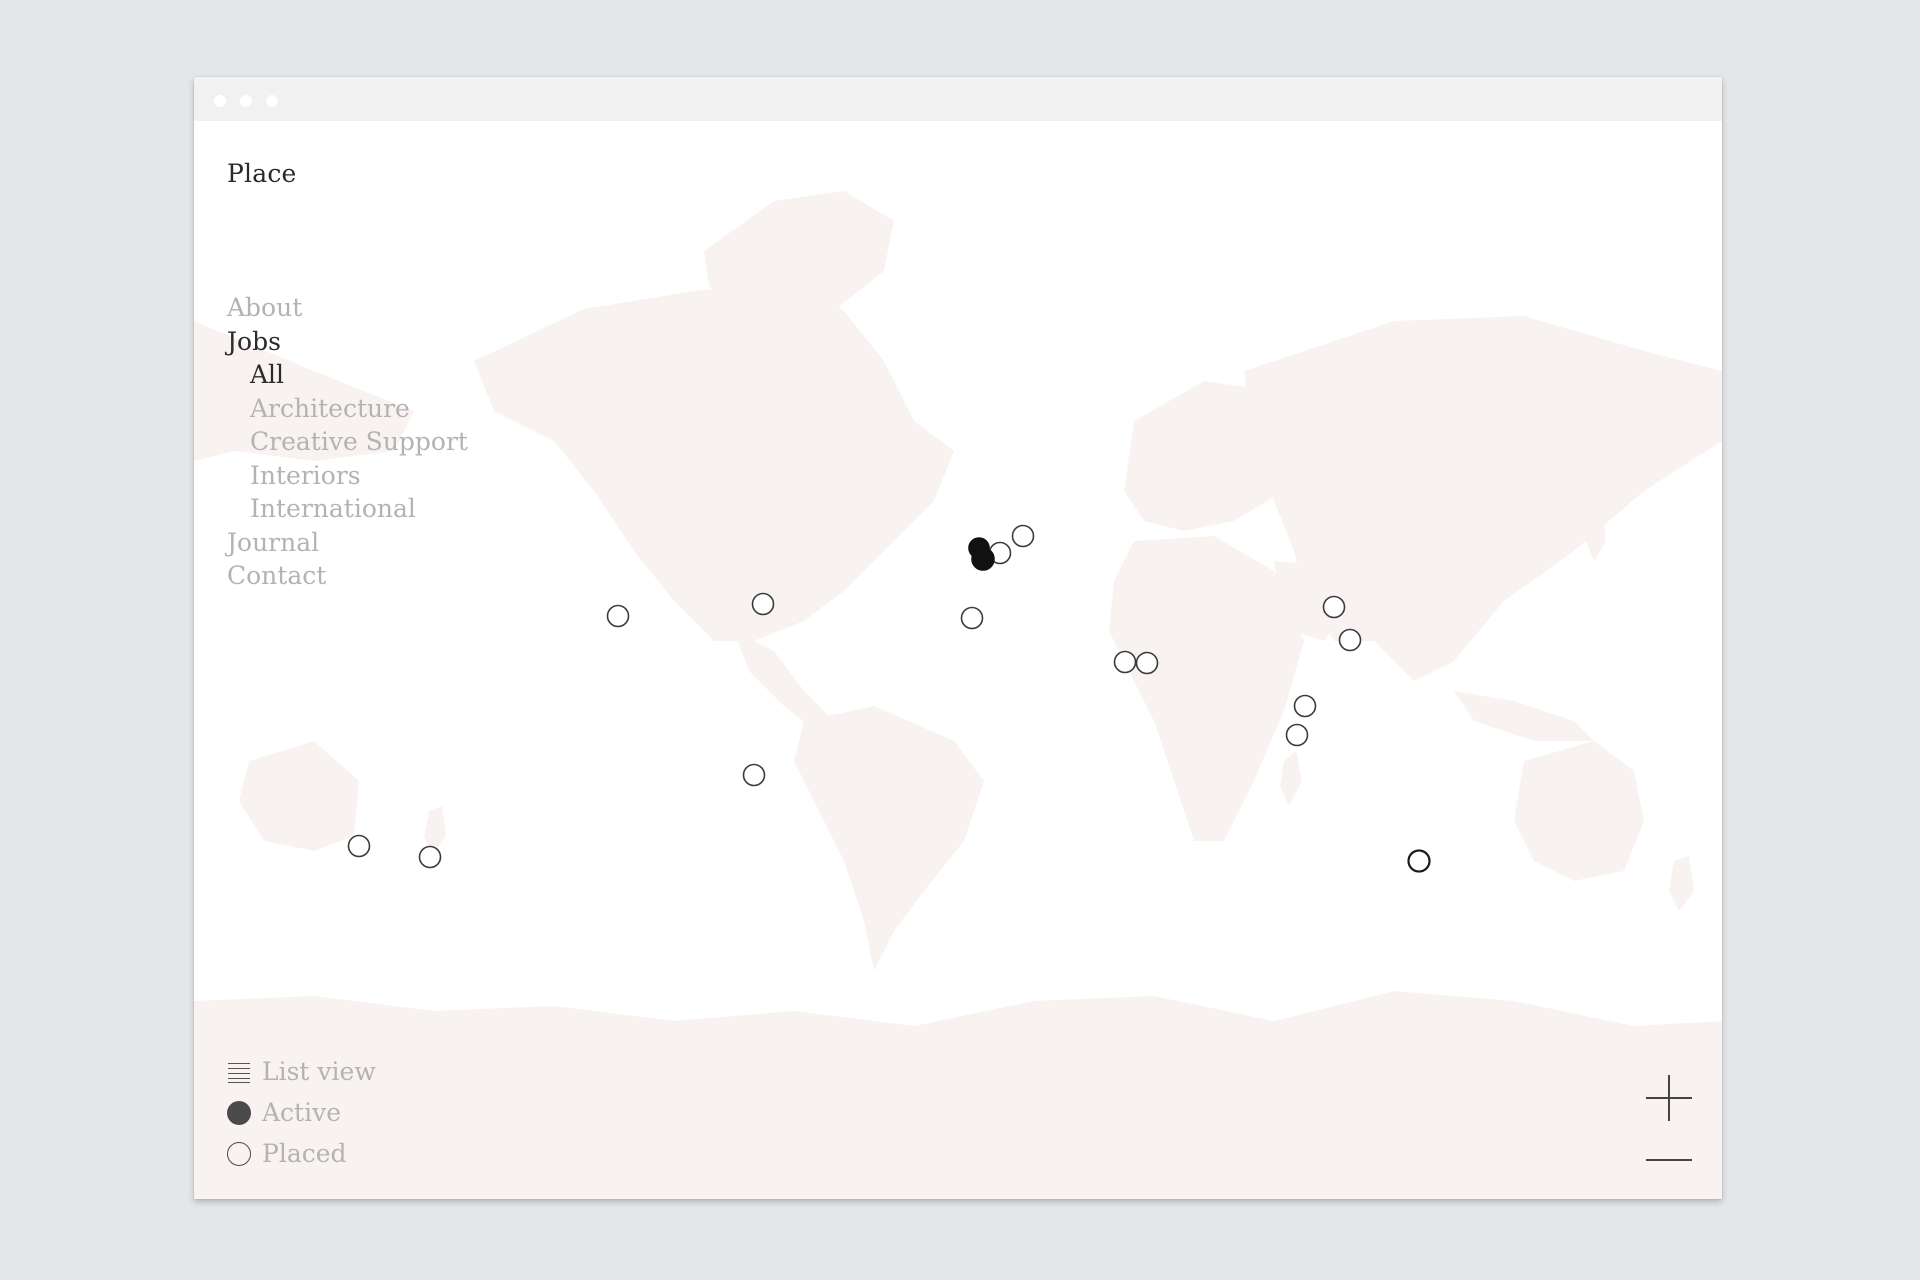  Describe the element at coordinates (983, 559) in the screenshot. I see `job-marker-london-active` at that location.